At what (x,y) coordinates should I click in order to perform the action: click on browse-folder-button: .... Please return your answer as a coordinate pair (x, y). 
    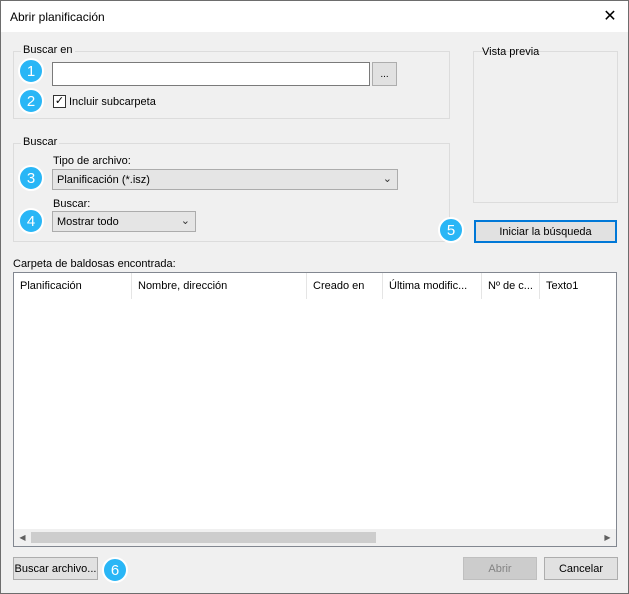
    Looking at the image, I should click on (384, 74).